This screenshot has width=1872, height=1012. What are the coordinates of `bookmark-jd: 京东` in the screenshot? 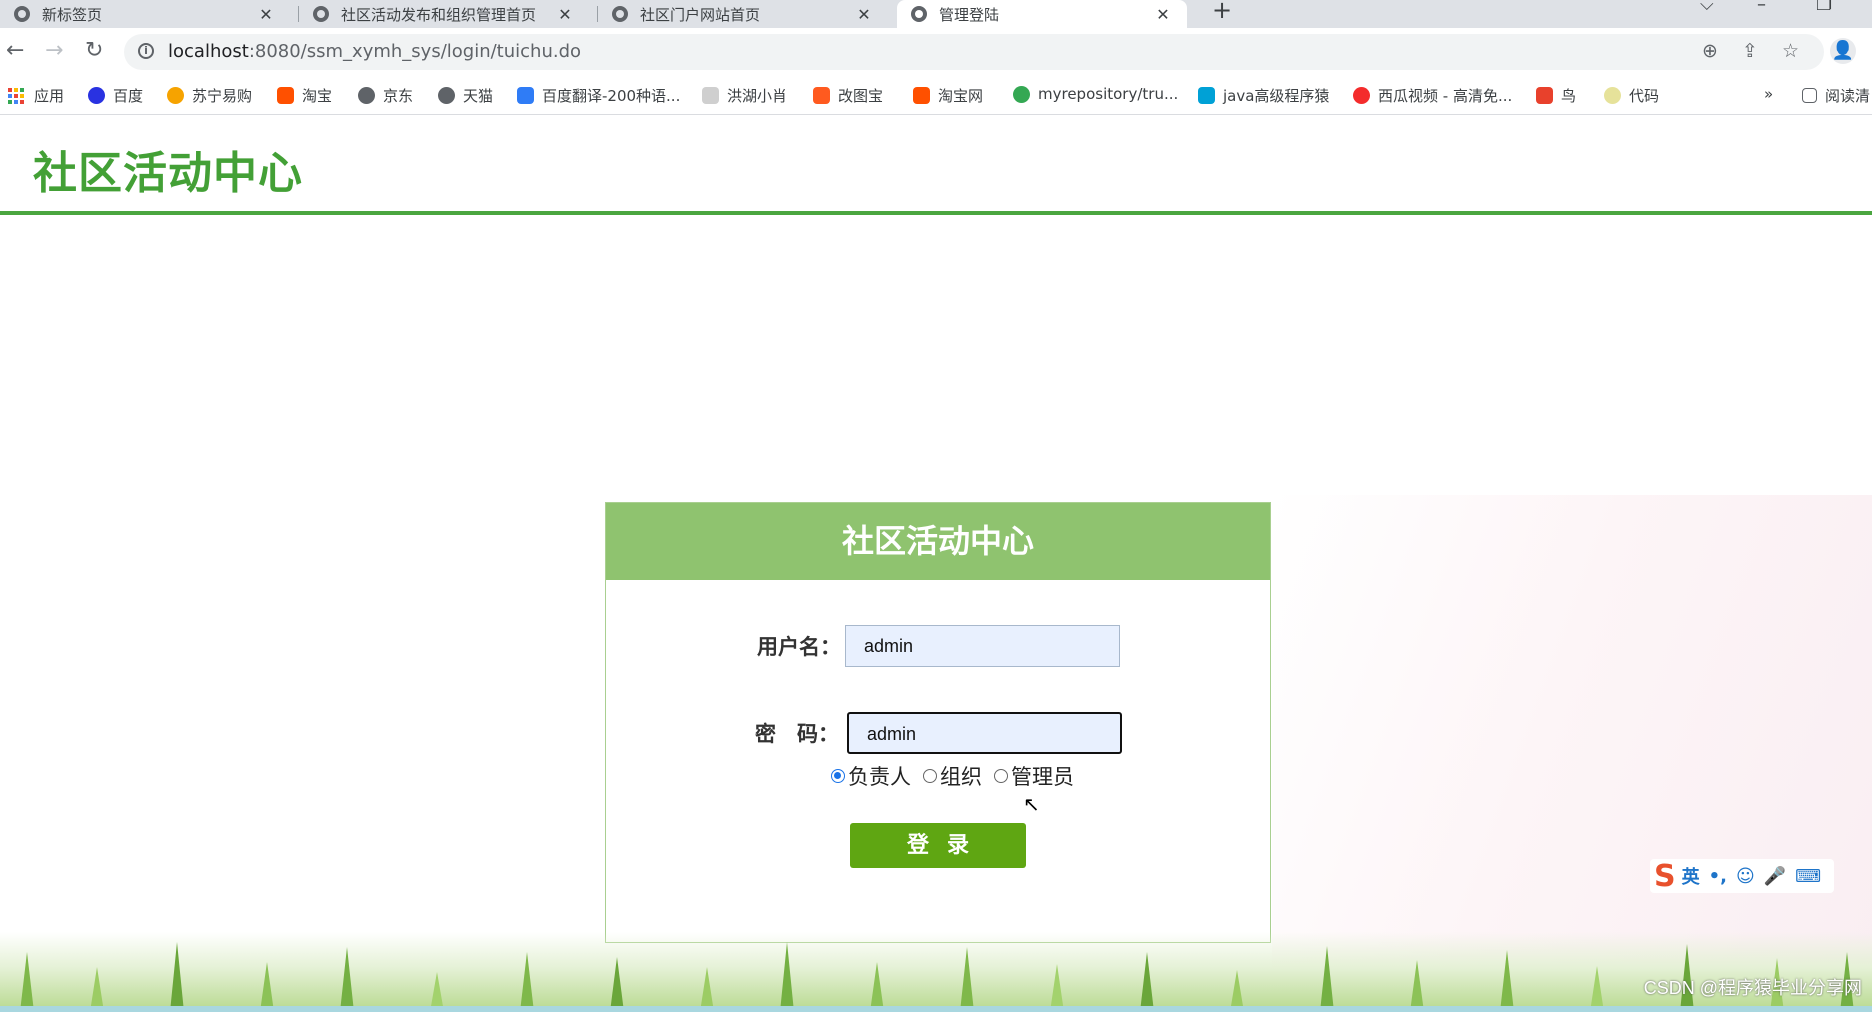 It's located at (385, 95).